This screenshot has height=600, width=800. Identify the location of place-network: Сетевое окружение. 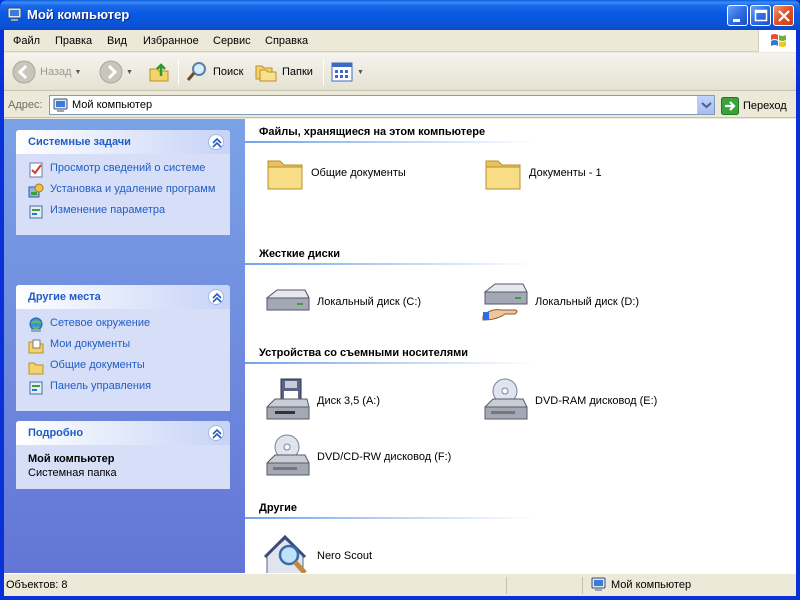
(123, 325).